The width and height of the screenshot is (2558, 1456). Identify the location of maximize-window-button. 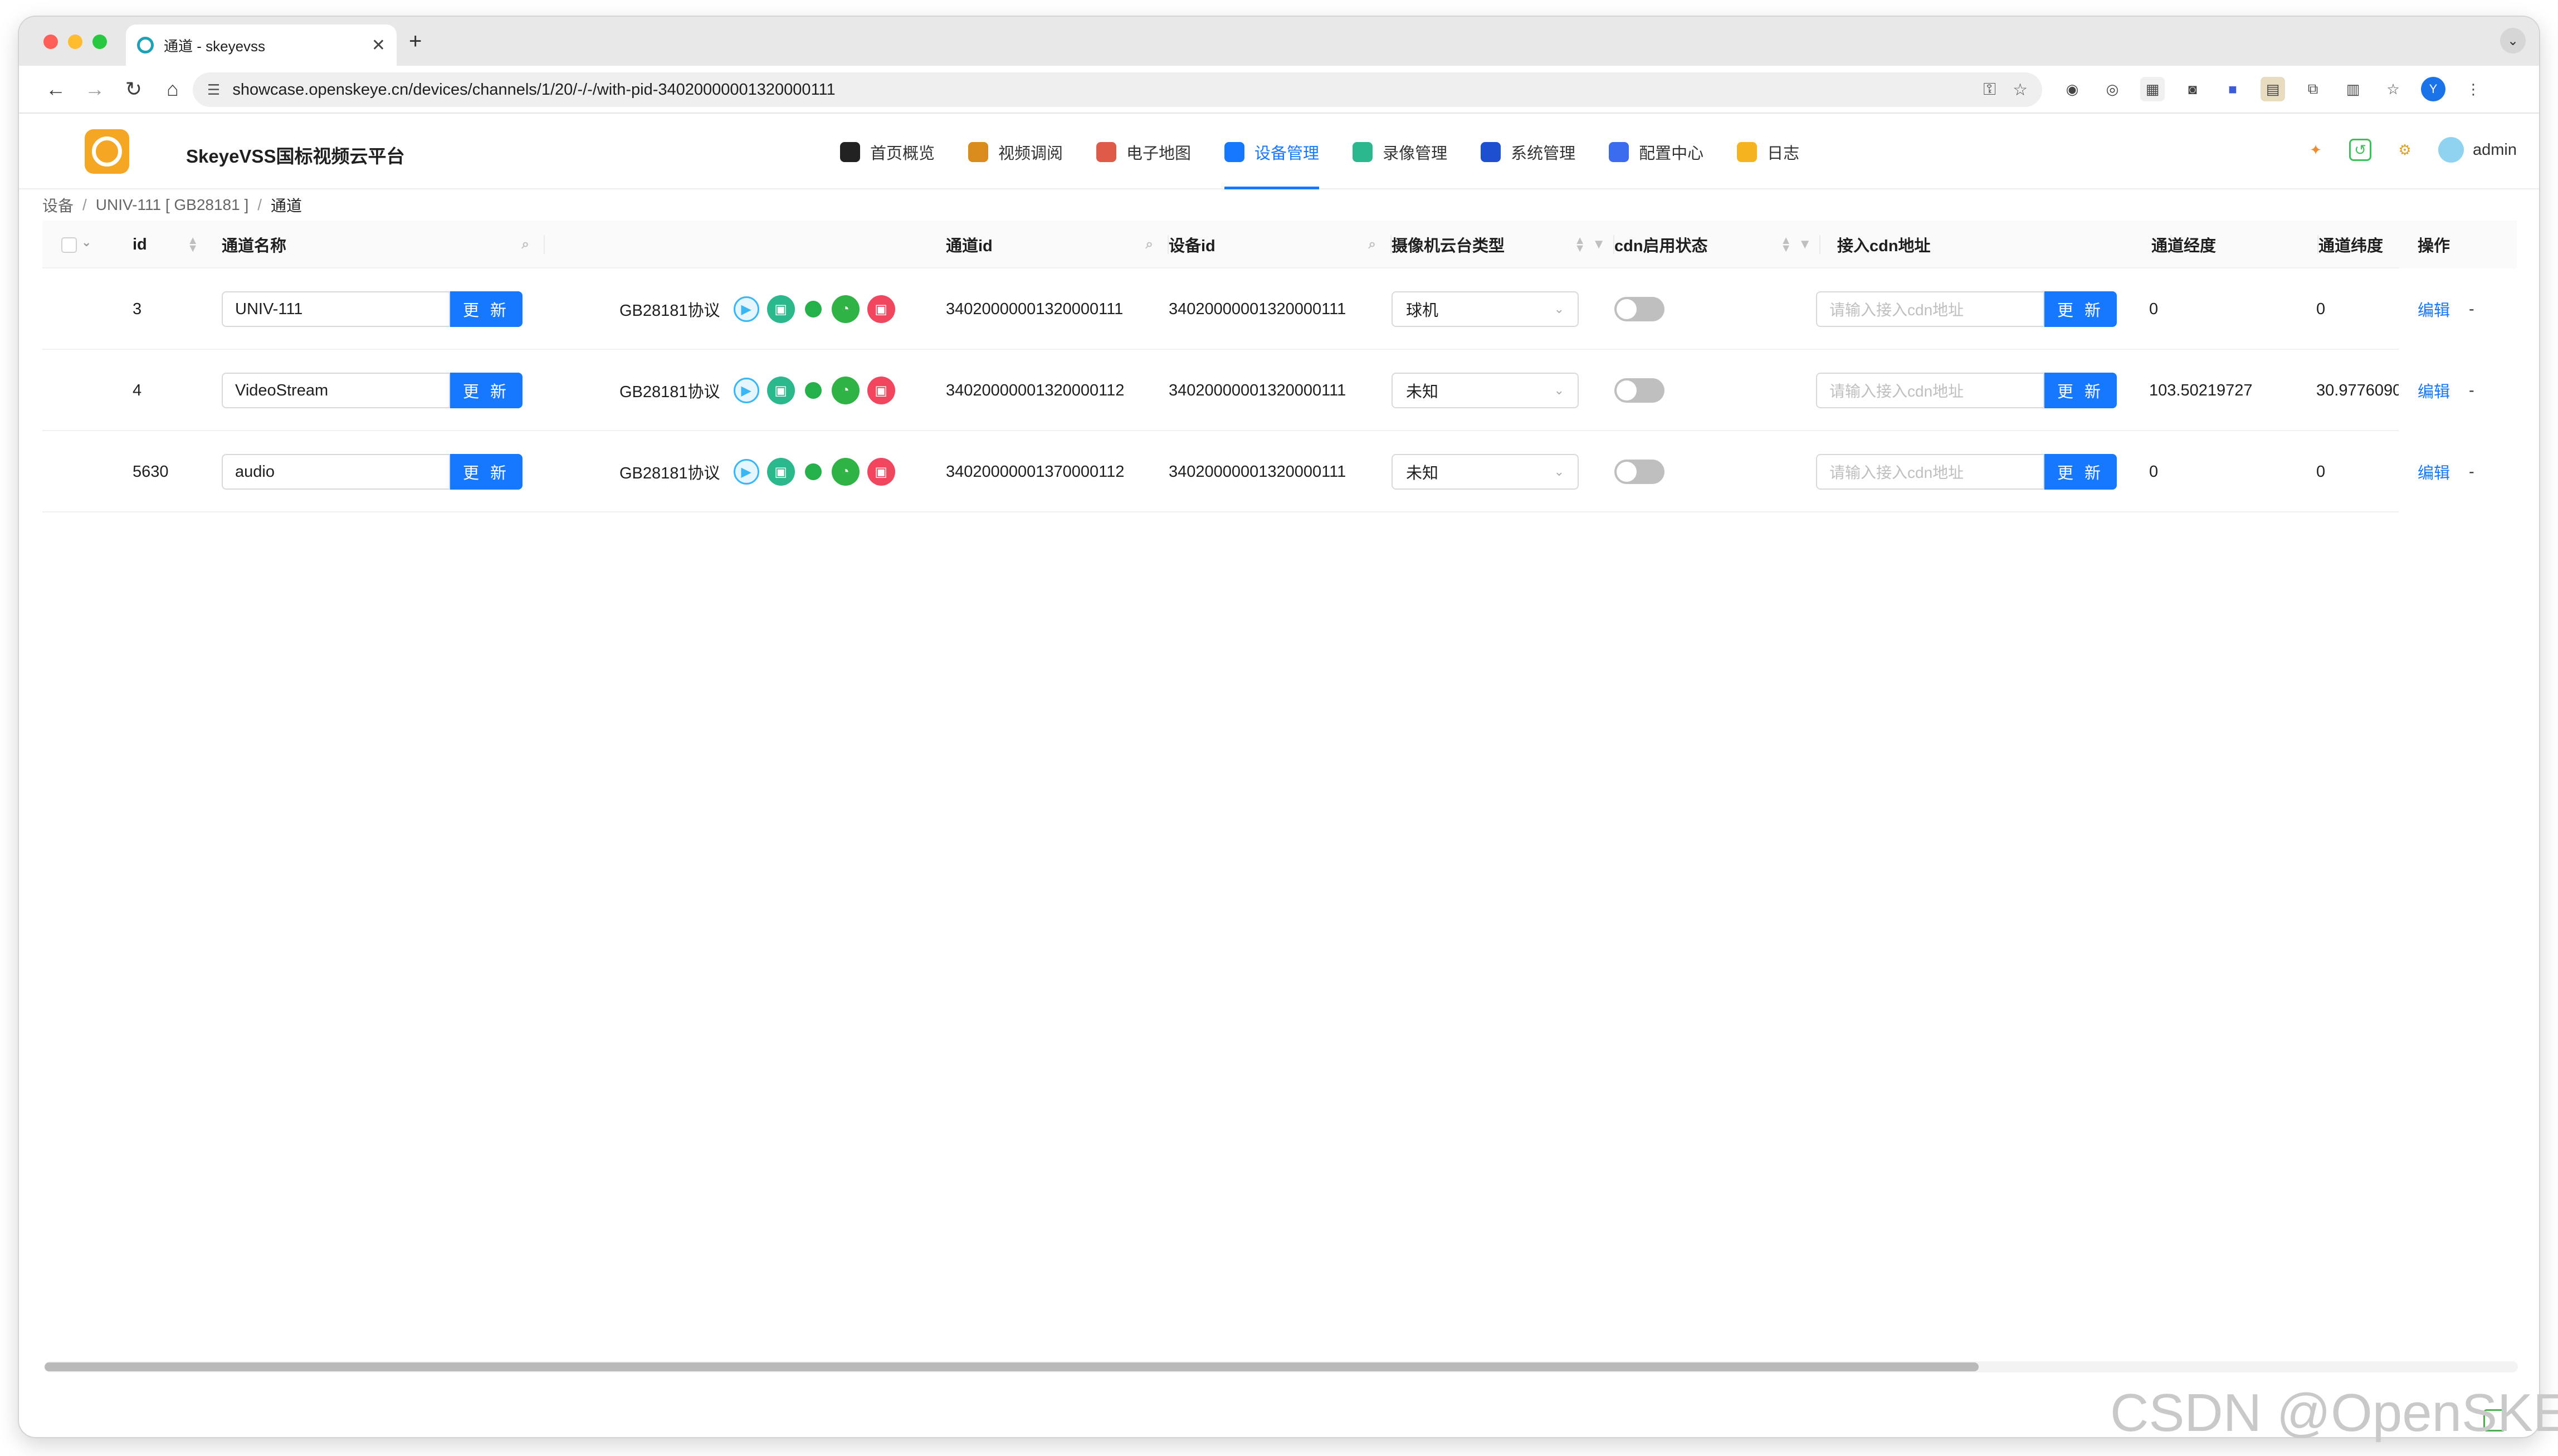
(99, 42).